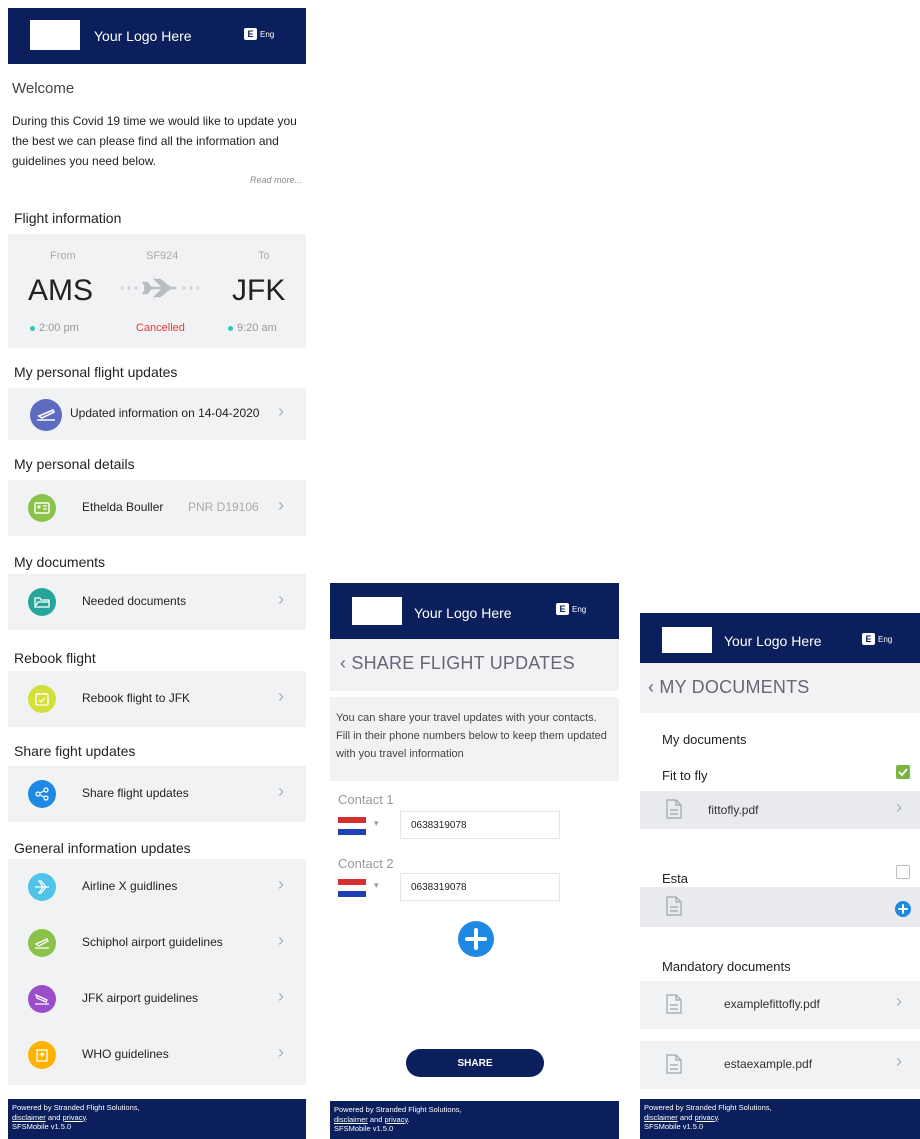 Image resolution: width=920 pixels, height=1139 pixels. What do you see at coordinates (140, 998) in the screenshot?
I see `general-item-label: JFK airport guidelines` at bounding box center [140, 998].